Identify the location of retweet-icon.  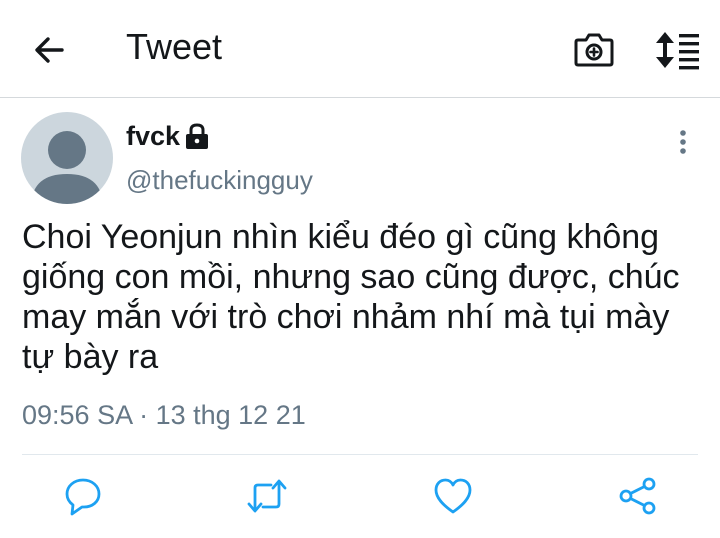
(267, 496).